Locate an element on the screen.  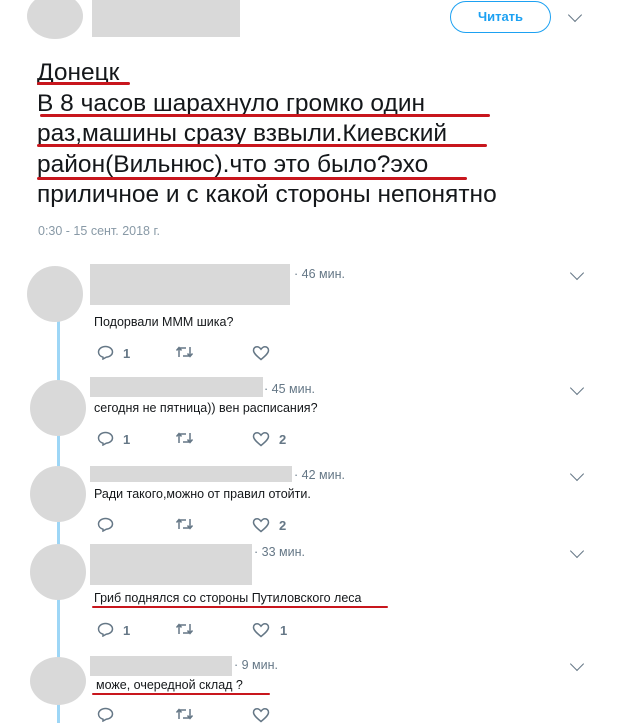
reply-time: · 42 мин. is located at coordinates (319, 475).